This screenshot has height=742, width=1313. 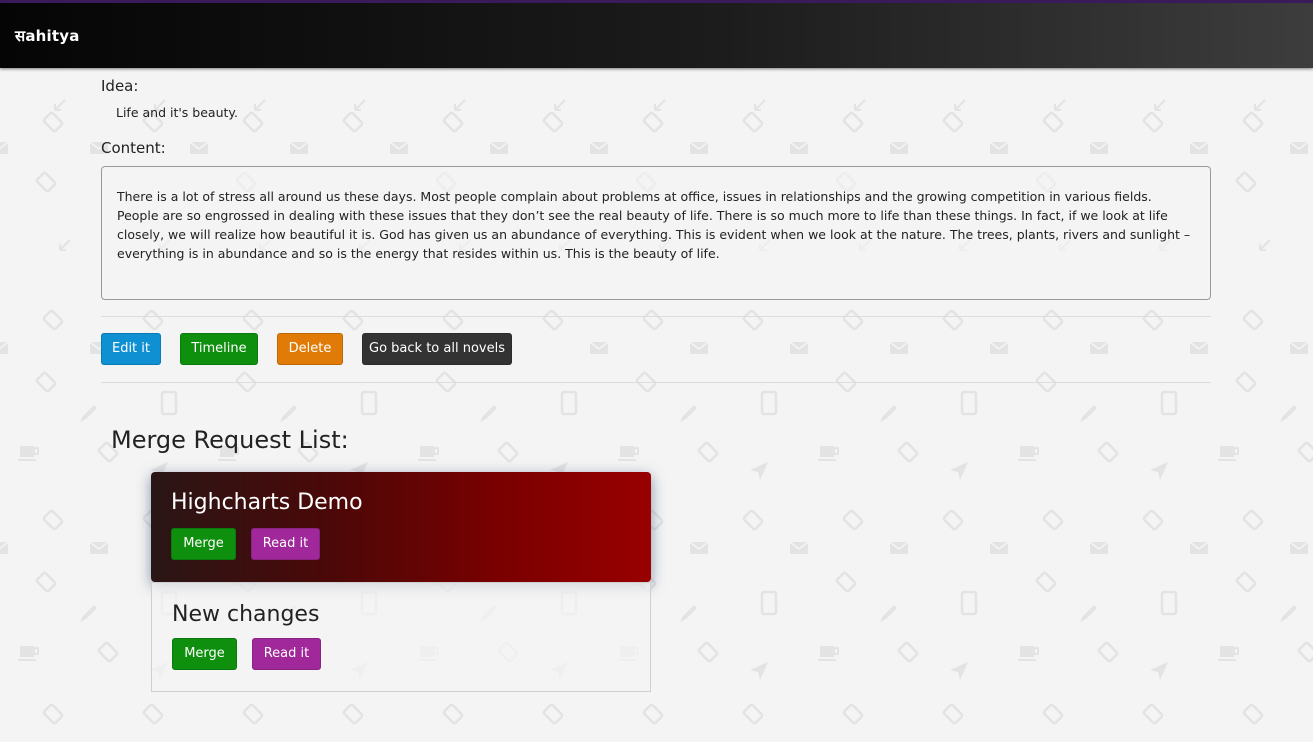 What do you see at coordinates (133, 148) in the screenshot?
I see `content-label: Content:` at bounding box center [133, 148].